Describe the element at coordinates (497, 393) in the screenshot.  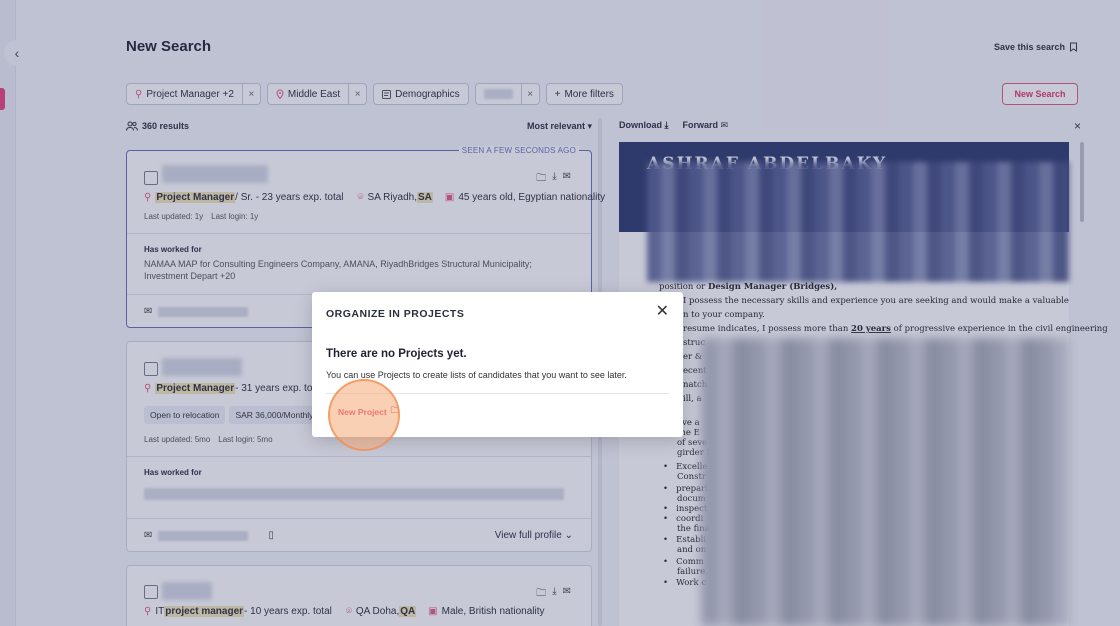
I see `dialog-divider` at that location.